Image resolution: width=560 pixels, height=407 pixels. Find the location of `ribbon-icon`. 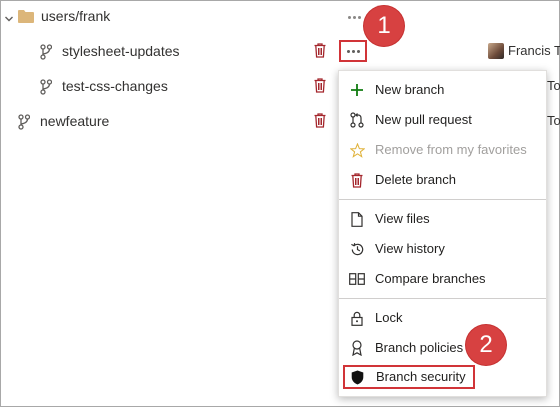

ribbon-icon is located at coordinates (357, 348).